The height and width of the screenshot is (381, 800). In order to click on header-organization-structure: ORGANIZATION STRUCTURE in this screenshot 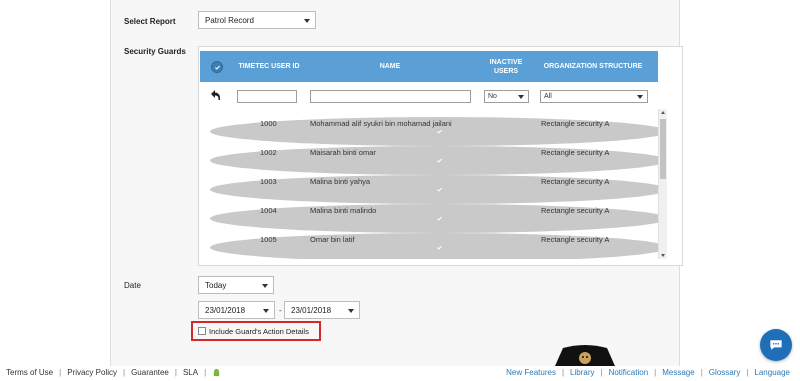, I will do `click(593, 66)`.